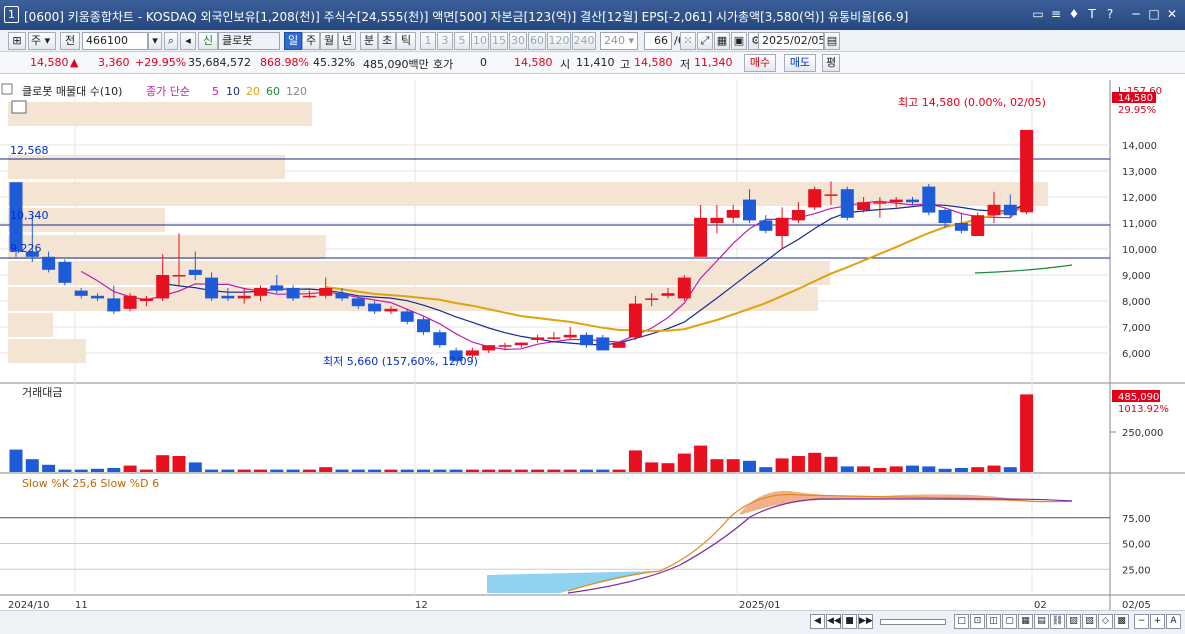 The image size is (1185, 634). I want to click on buy-button: 매수, so click(760, 63).